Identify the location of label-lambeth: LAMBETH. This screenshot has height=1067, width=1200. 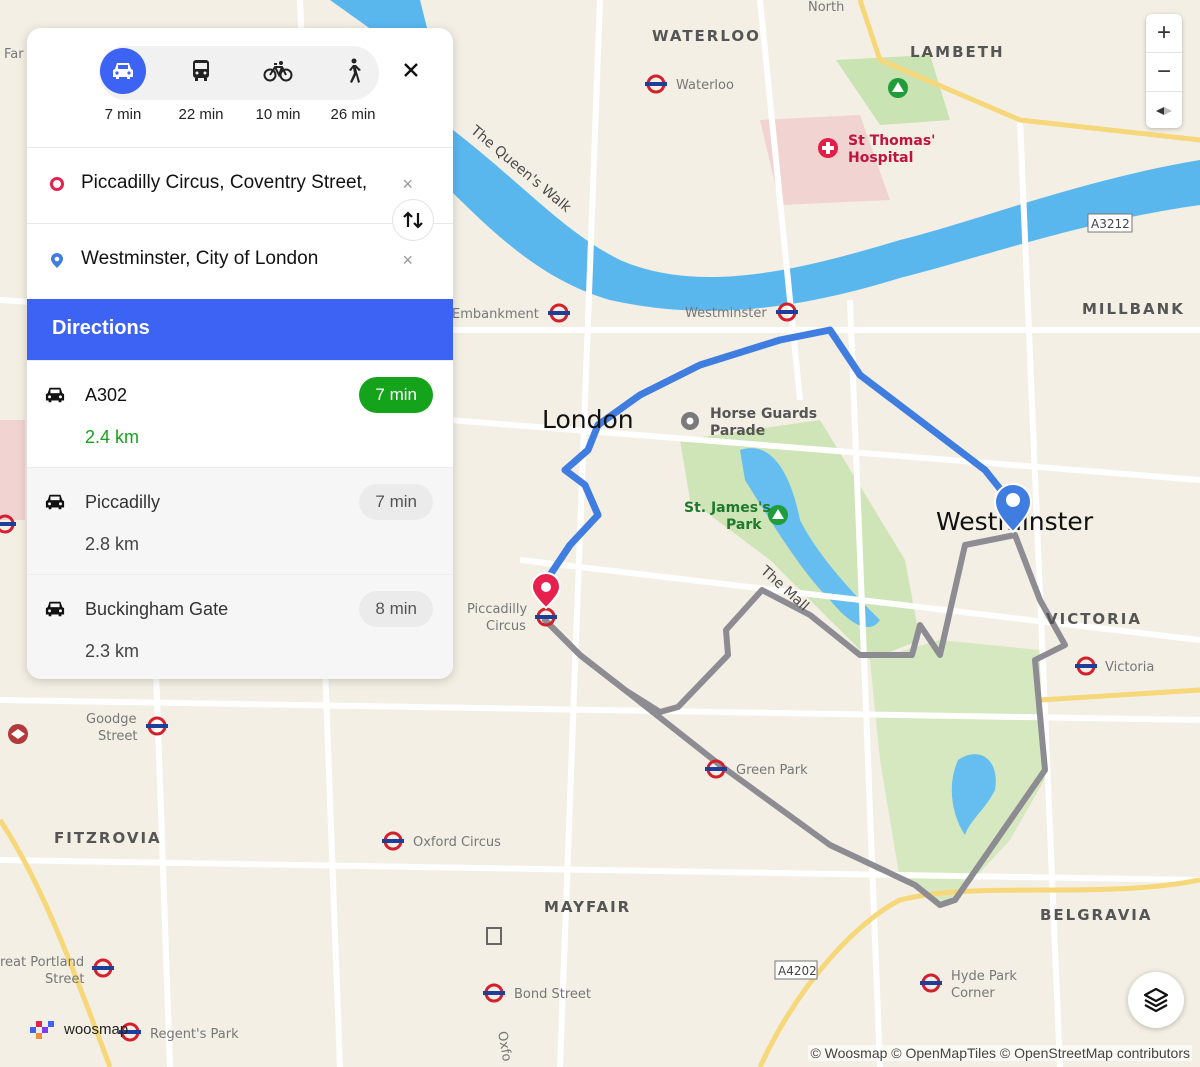
(957, 52).